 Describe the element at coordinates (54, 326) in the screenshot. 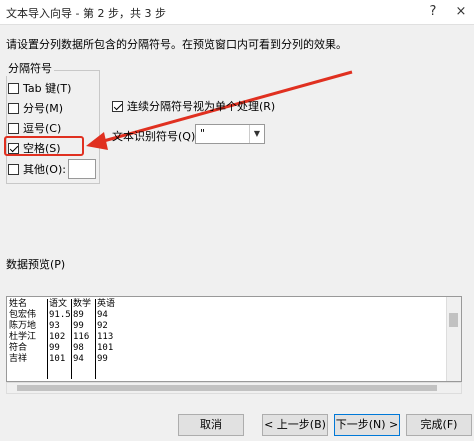

I see `preview-cell: 93` at that location.